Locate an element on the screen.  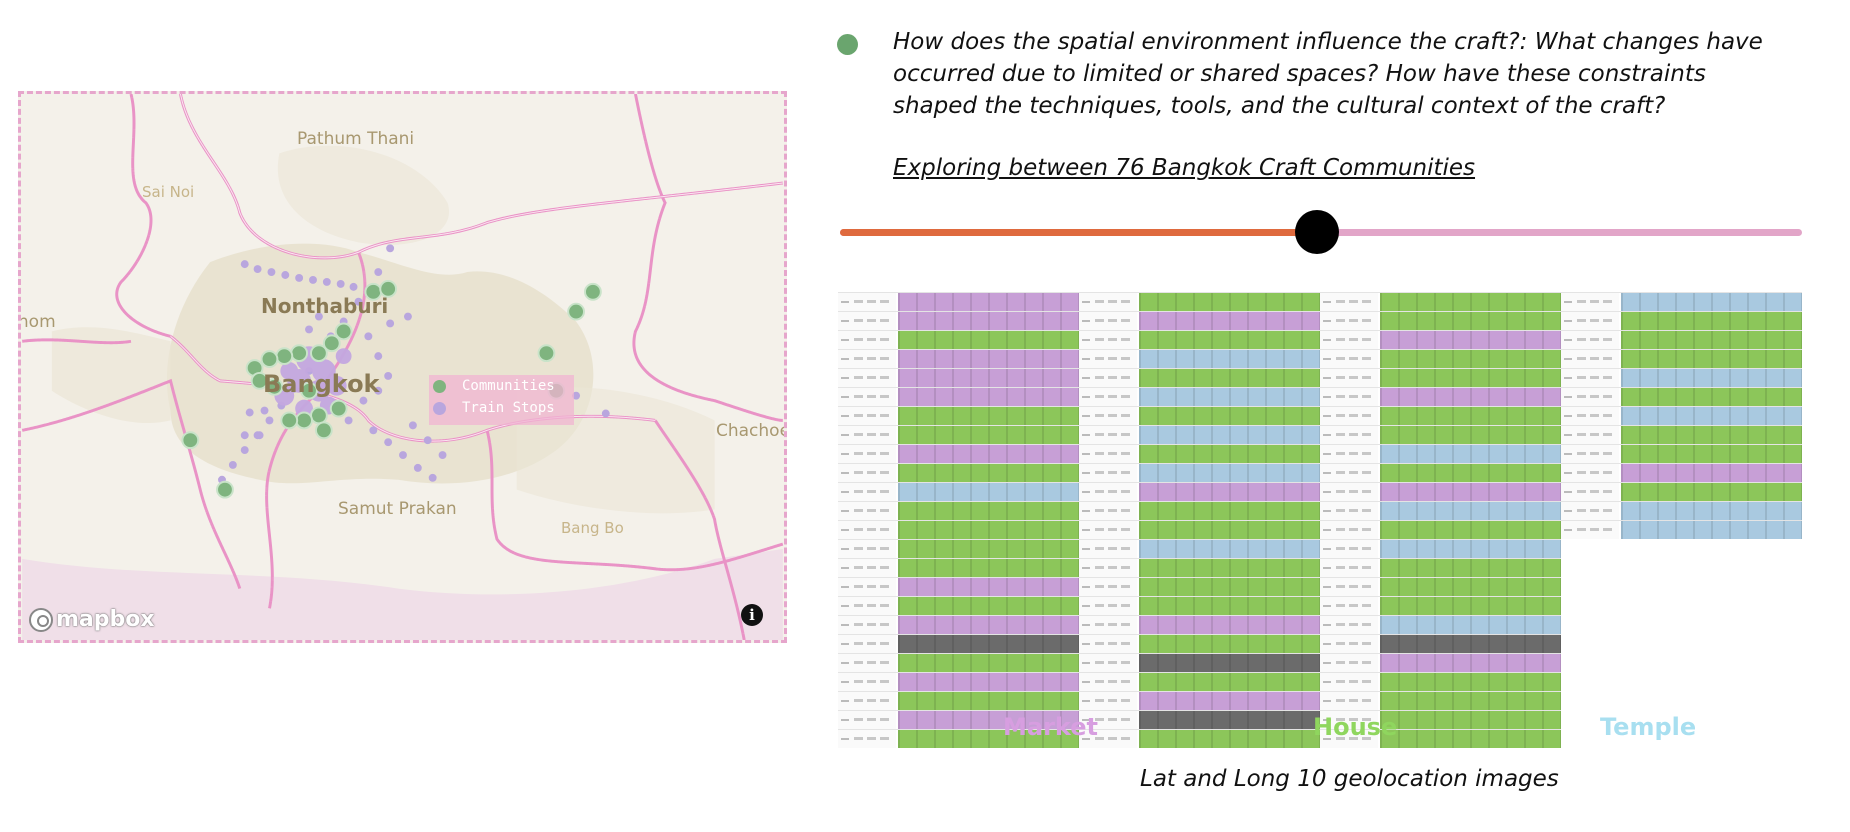
community is located at coordinates (284, 356).